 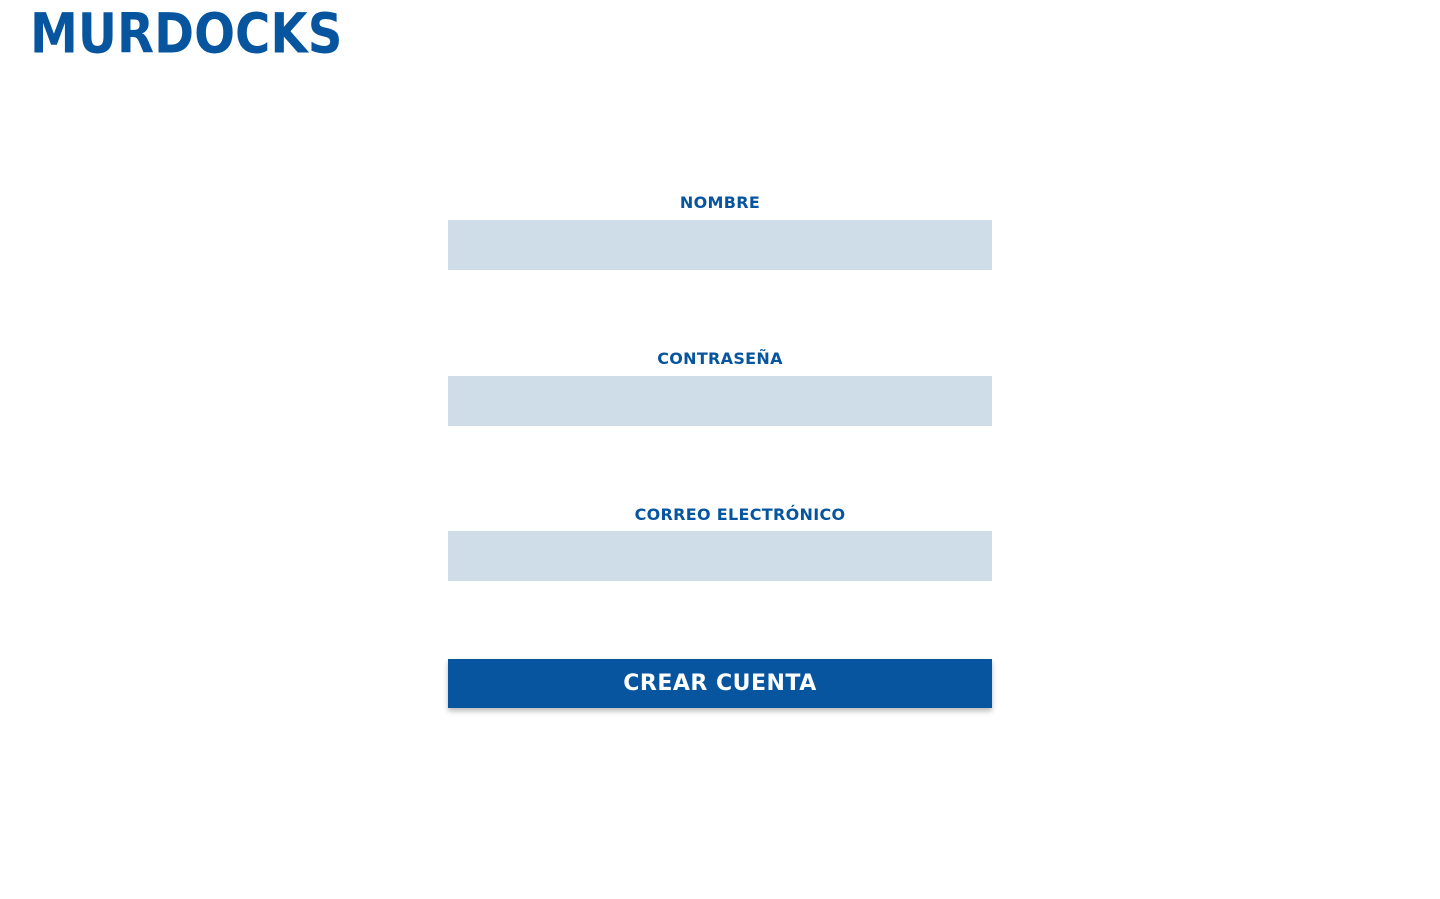 What do you see at coordinates (720, 401) in the screenshot?
I see `password-input` at bounding box center [720, 401].